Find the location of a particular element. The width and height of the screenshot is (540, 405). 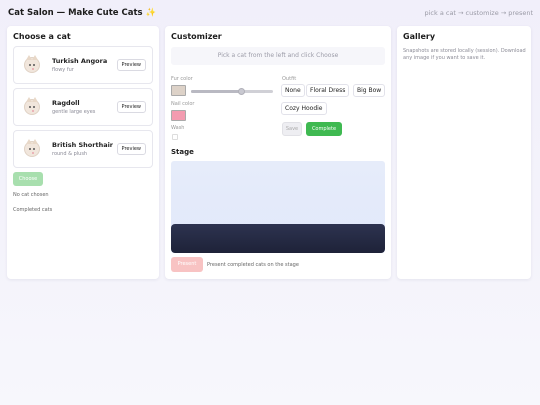

cat-card-ragdoll: Ragdoll gentle large eyes Preview is located at coordinates (83, 107).